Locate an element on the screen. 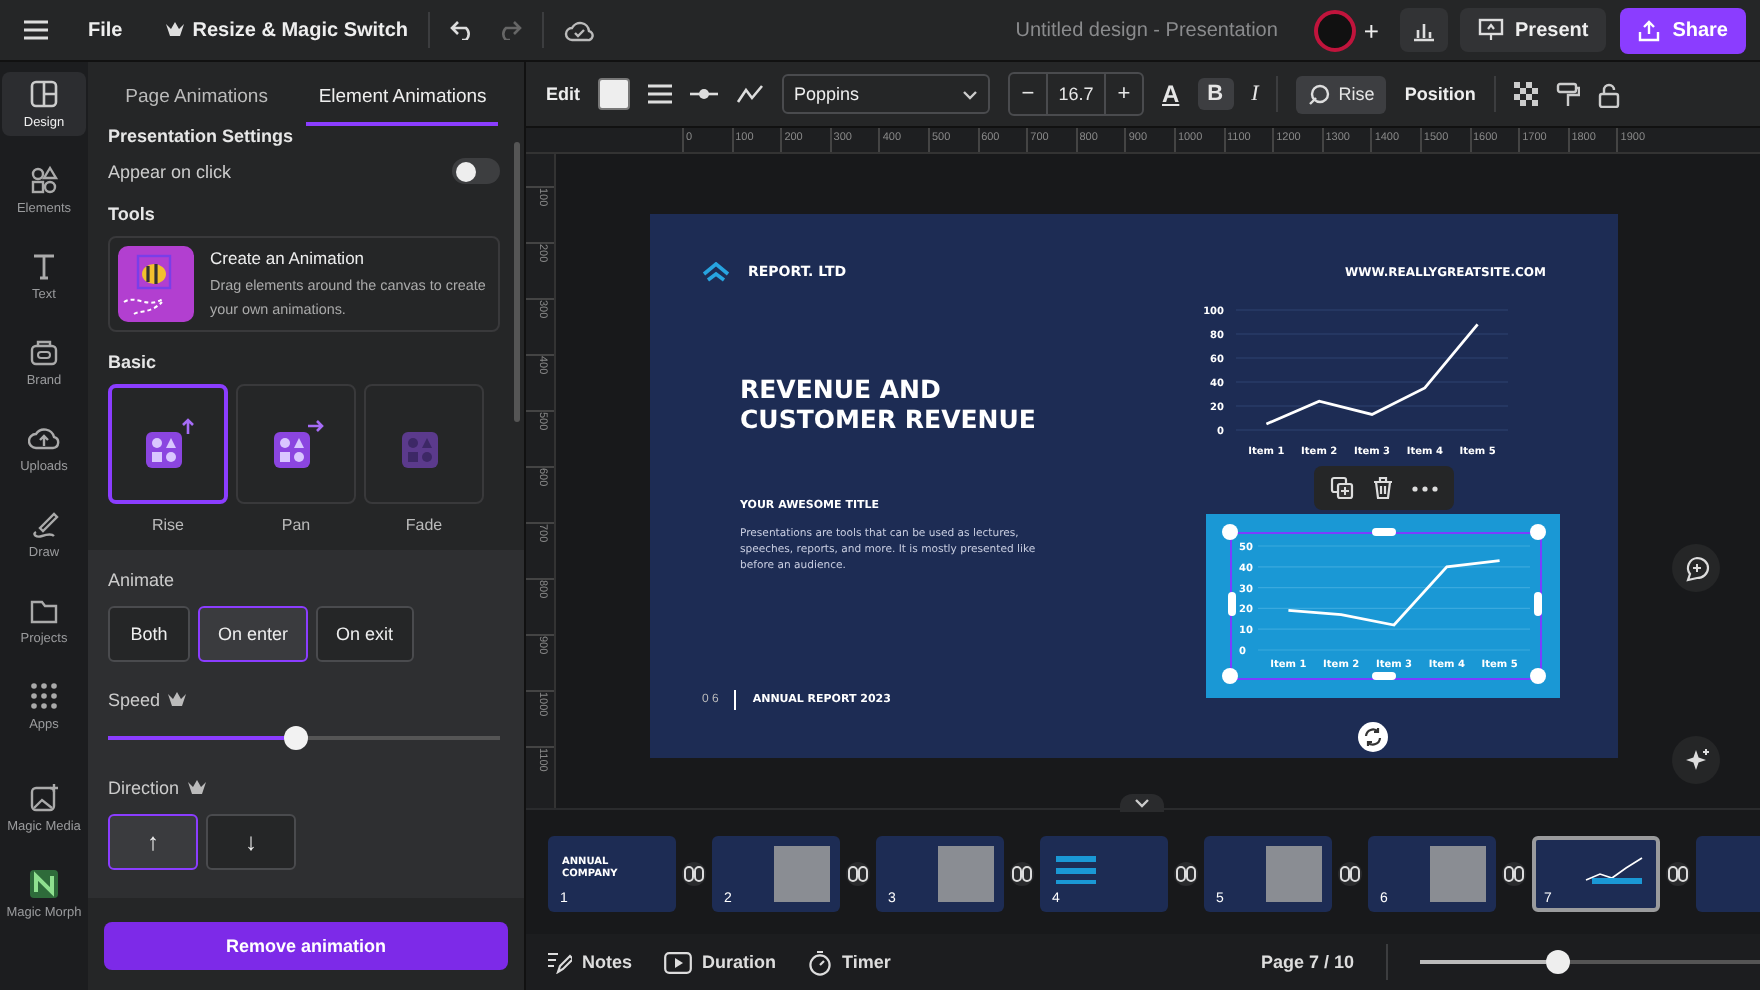 This screenshot has height=990, width=1760. animation-icon is located at coordinates (1319, 94).